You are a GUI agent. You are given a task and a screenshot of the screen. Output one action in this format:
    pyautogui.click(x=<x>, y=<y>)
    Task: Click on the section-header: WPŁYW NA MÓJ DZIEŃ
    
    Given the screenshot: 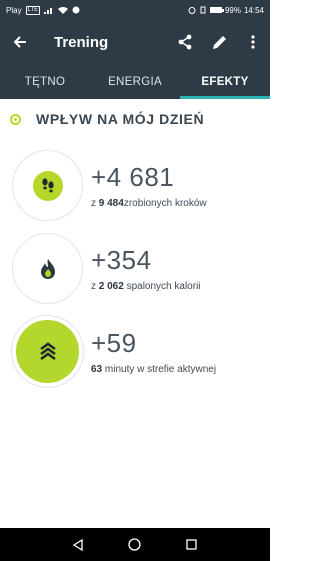 What is the action you would take?
    pyautogui.click(x=107, y=119)
    